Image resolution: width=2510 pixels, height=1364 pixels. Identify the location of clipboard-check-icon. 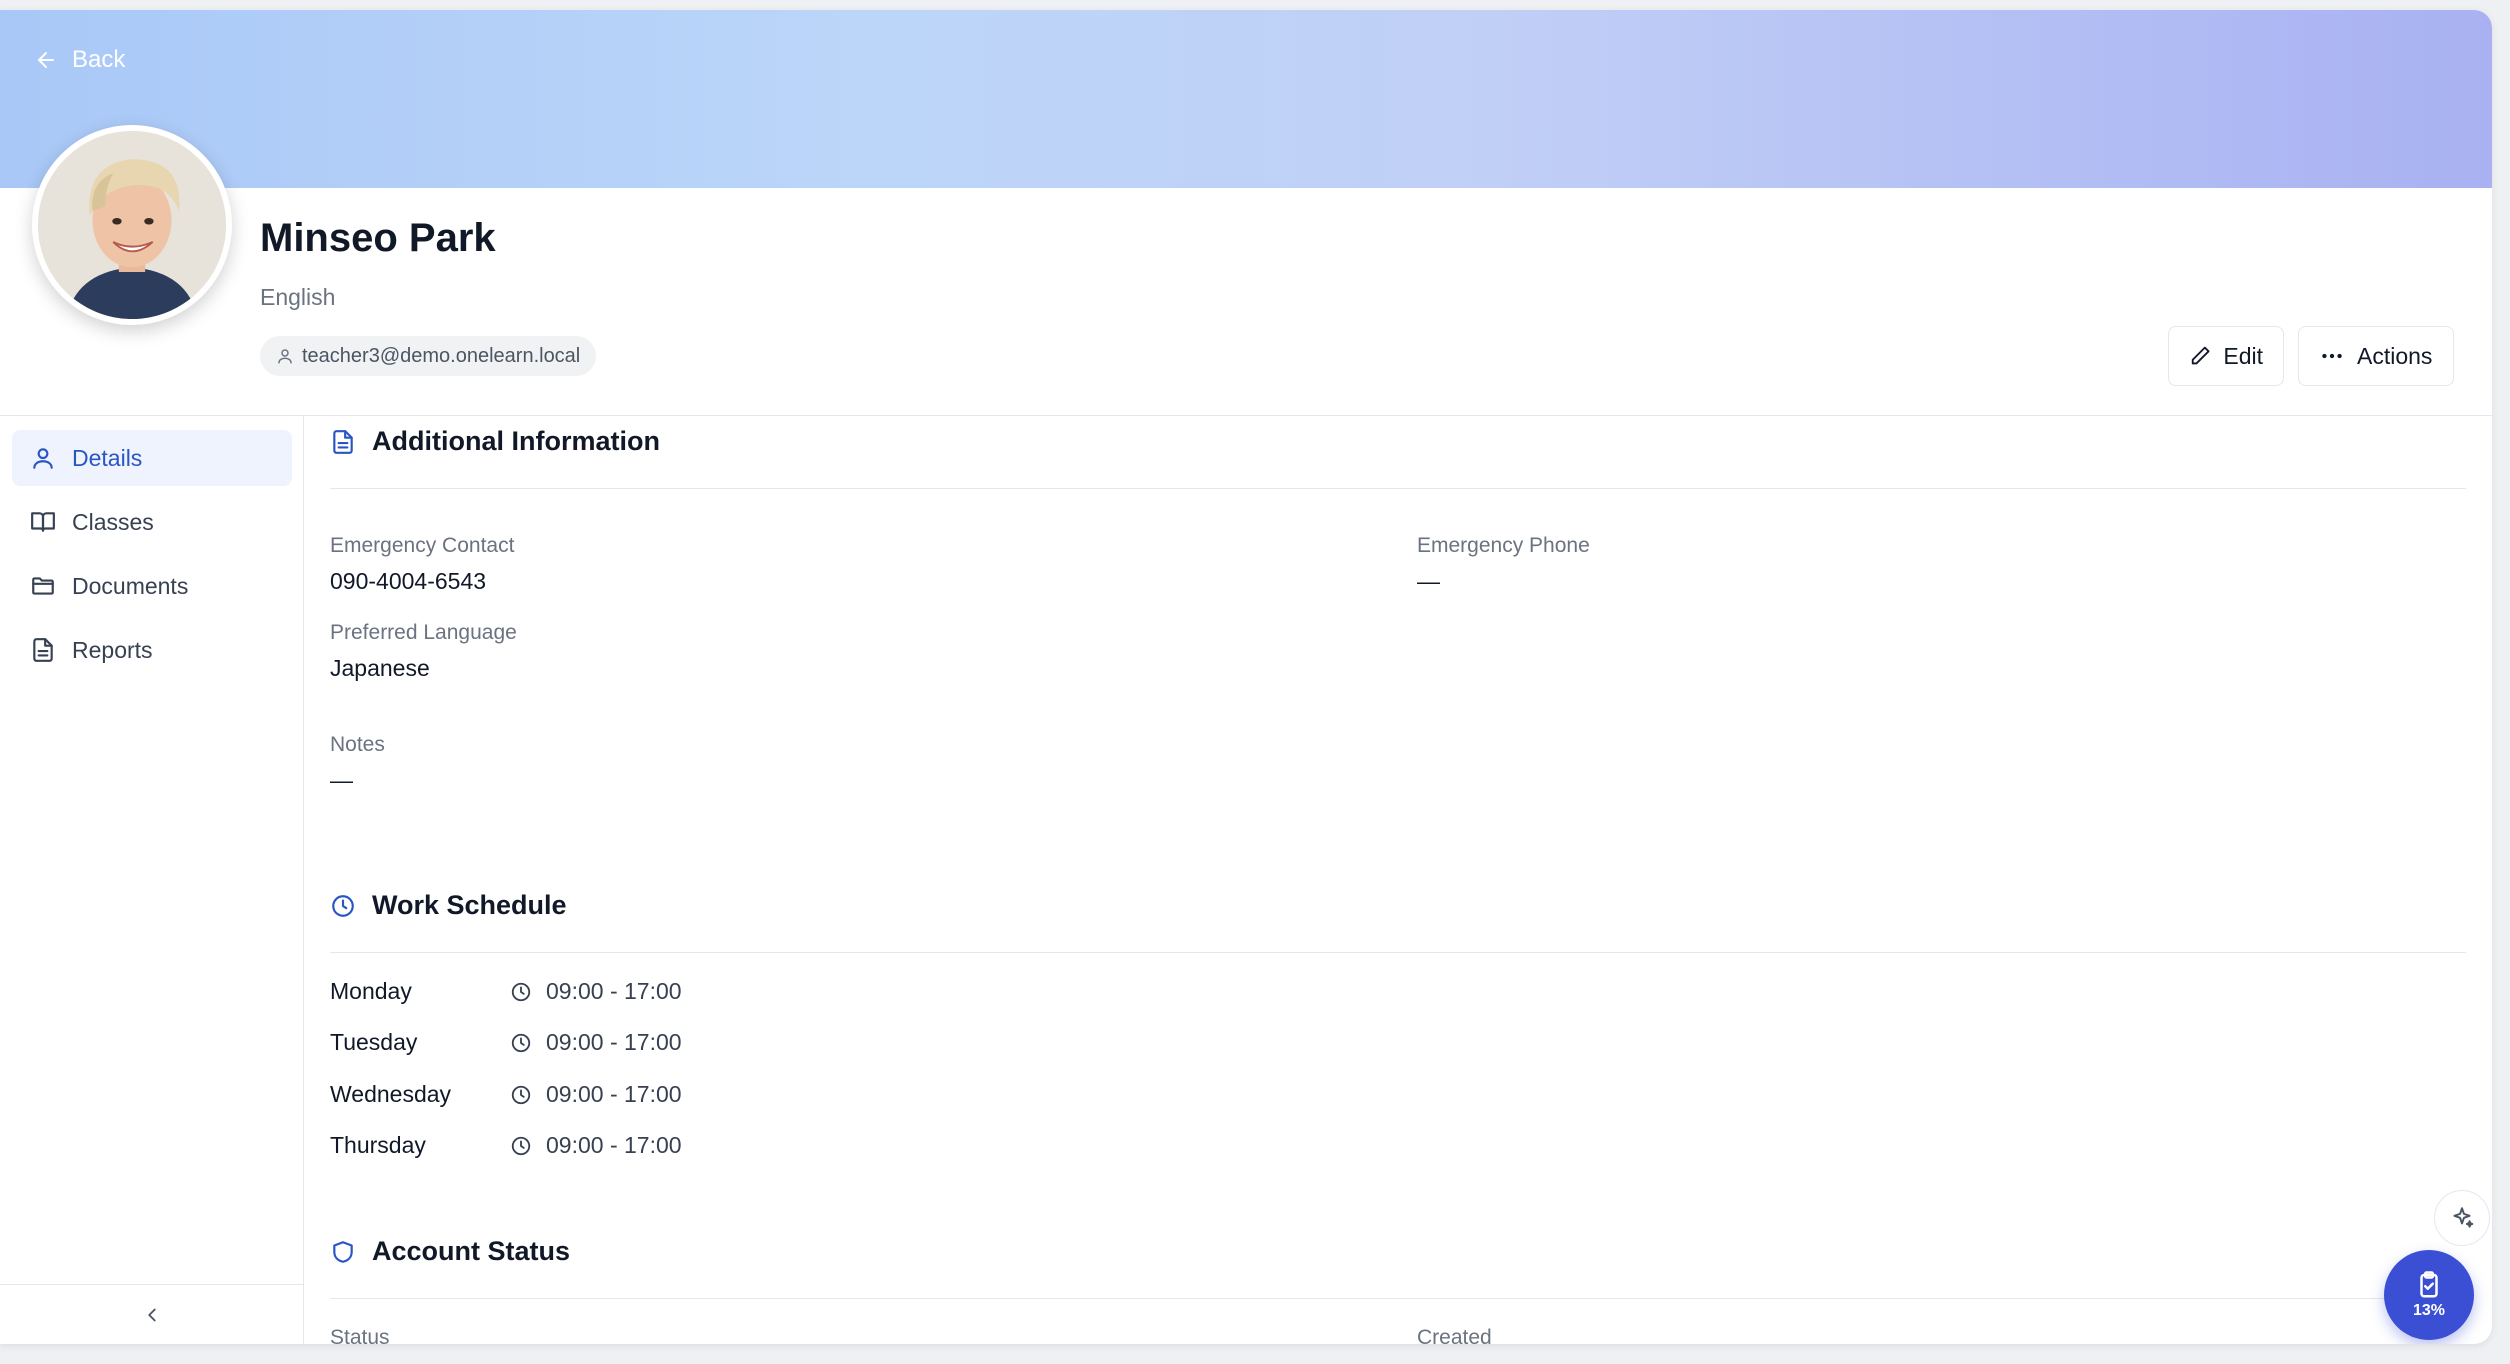
(2429, 1284).